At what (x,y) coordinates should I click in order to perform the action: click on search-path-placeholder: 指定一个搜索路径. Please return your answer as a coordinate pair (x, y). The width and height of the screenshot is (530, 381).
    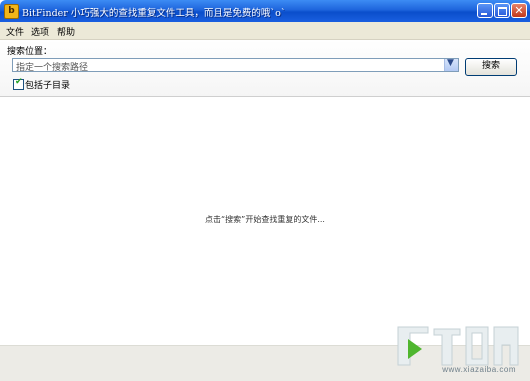
    Looking at the image, I should click on (52, 68).